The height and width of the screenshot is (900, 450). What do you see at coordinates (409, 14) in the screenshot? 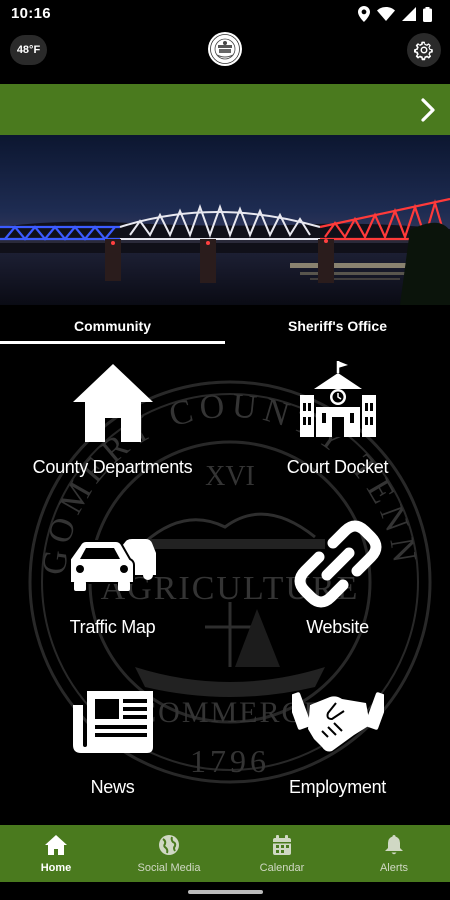
I see `signal-icon` at bounding box center [409, 14].